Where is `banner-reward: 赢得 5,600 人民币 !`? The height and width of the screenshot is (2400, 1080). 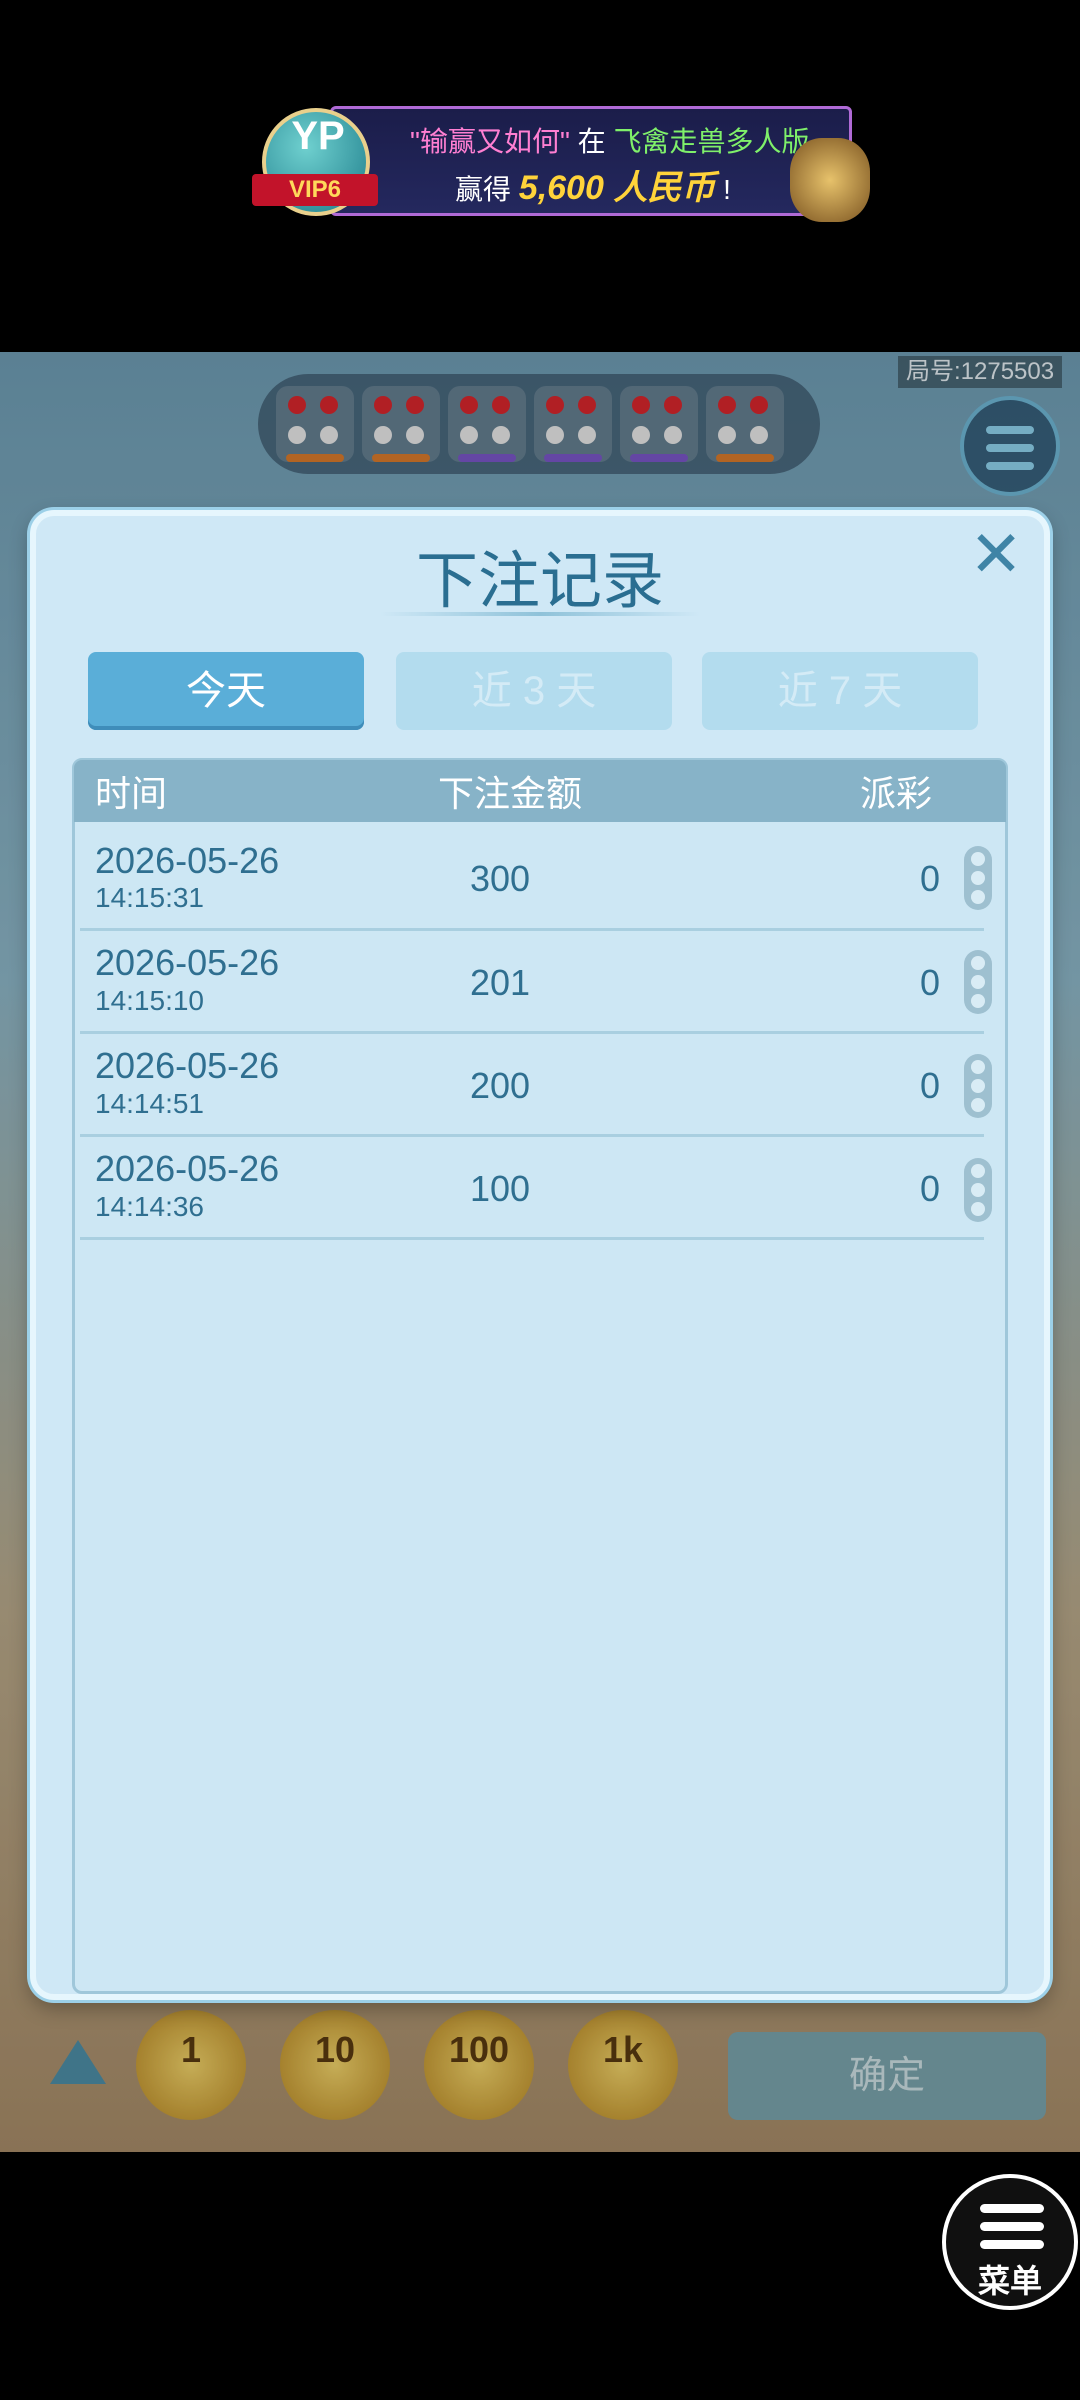 banner-reward: 赢得 5,600 人民币 ! is located at coordinates (593, 184).